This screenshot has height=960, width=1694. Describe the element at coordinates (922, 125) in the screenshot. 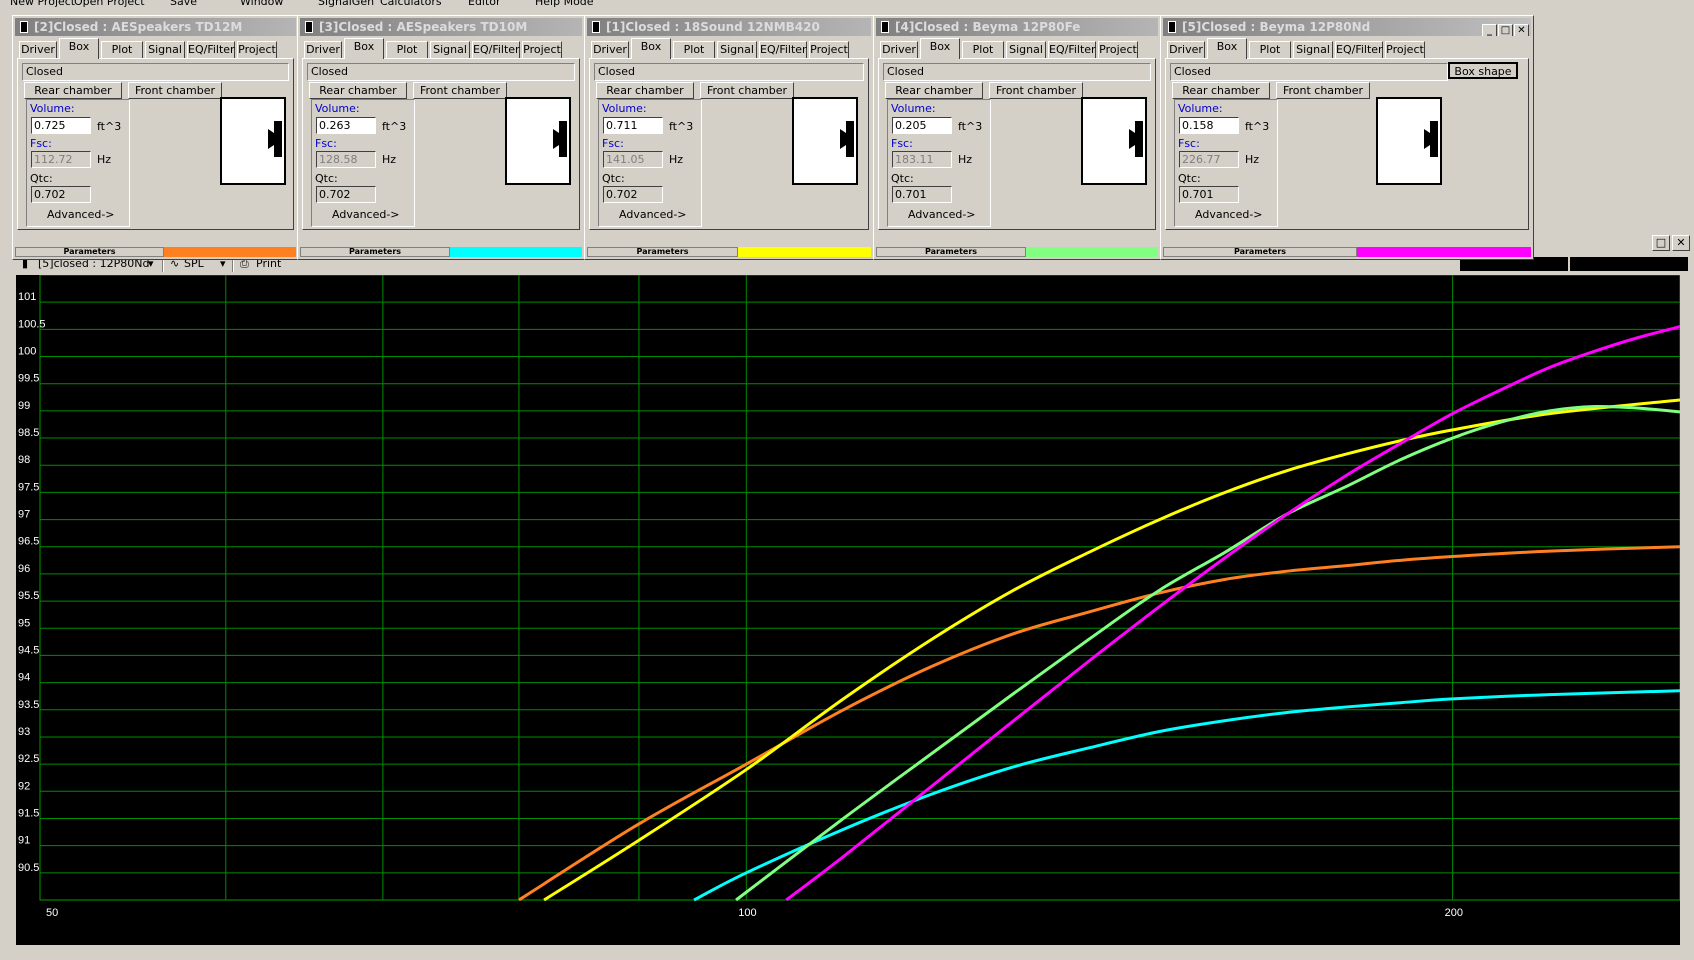

I see `volume-input: 0.205` at that location.